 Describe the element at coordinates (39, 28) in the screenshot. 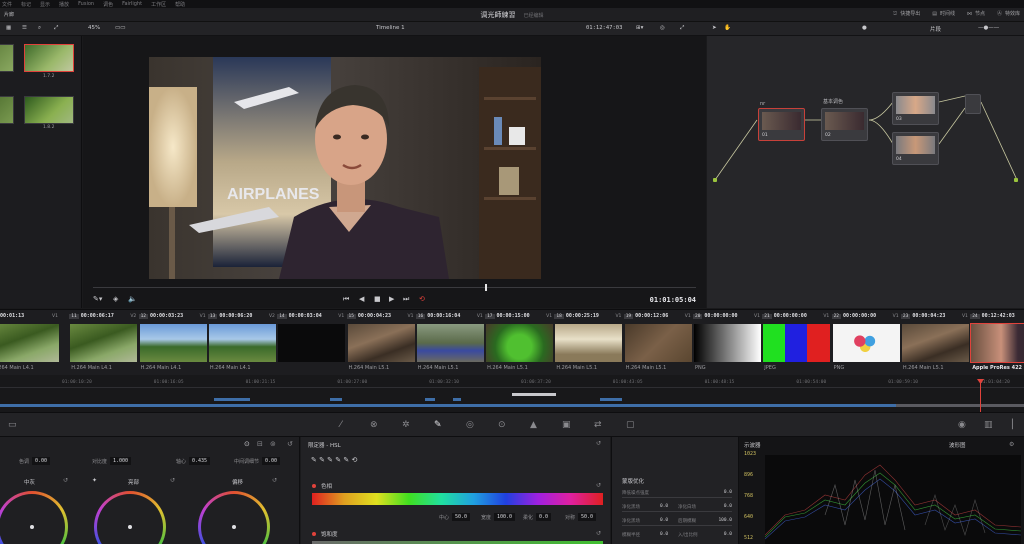

I see `search-icon: ⌕` at that location.